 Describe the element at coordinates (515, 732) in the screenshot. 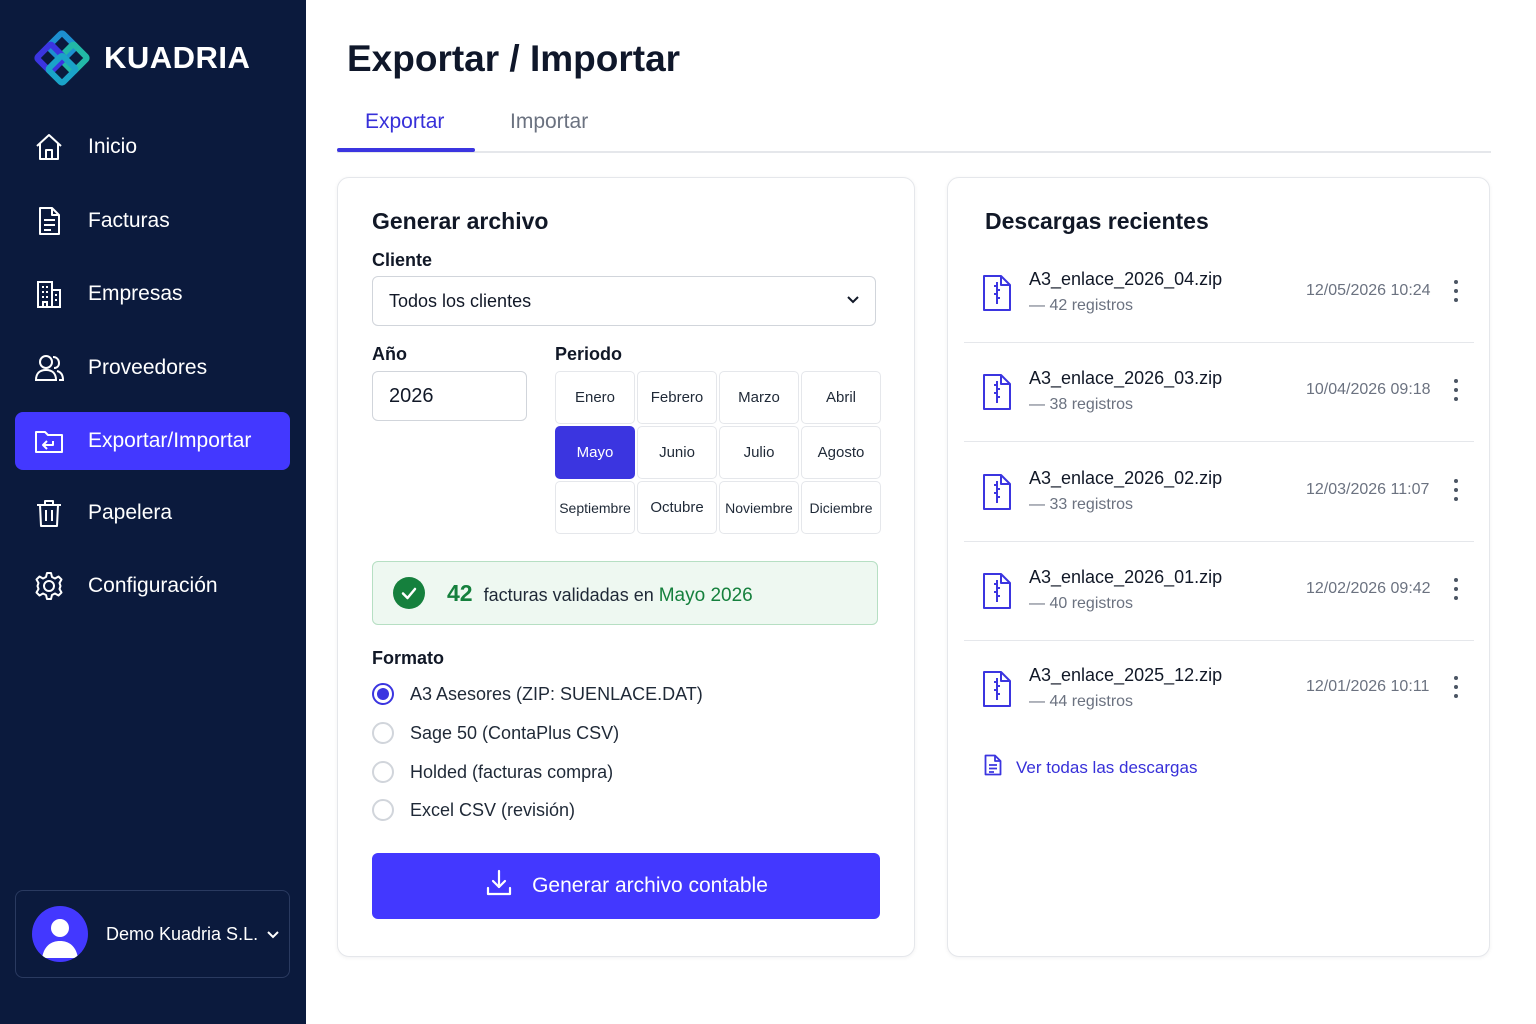

I see `radio-label: Sage 50 (ContaPlus CSV)` at that location.